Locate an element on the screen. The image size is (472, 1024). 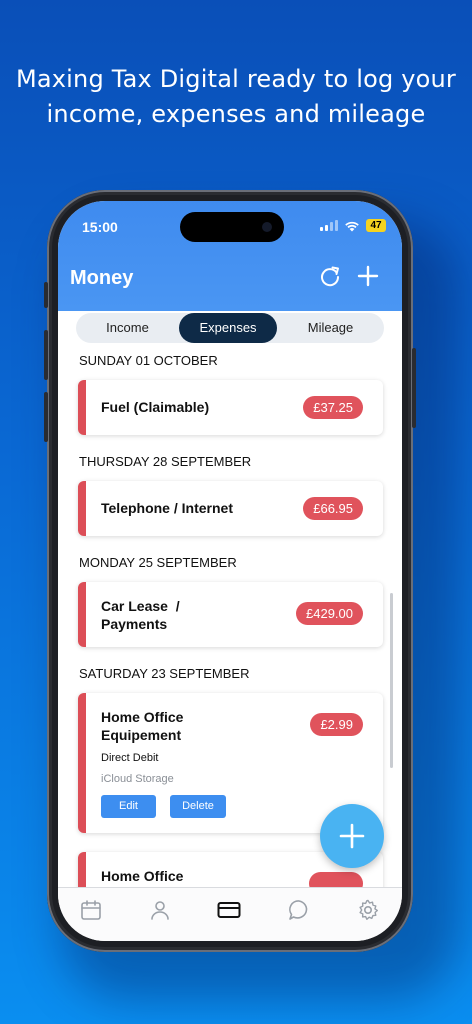
expense-card-fuel: Fuel (Claimable) £37.25 is located at coordinates (230, 407).